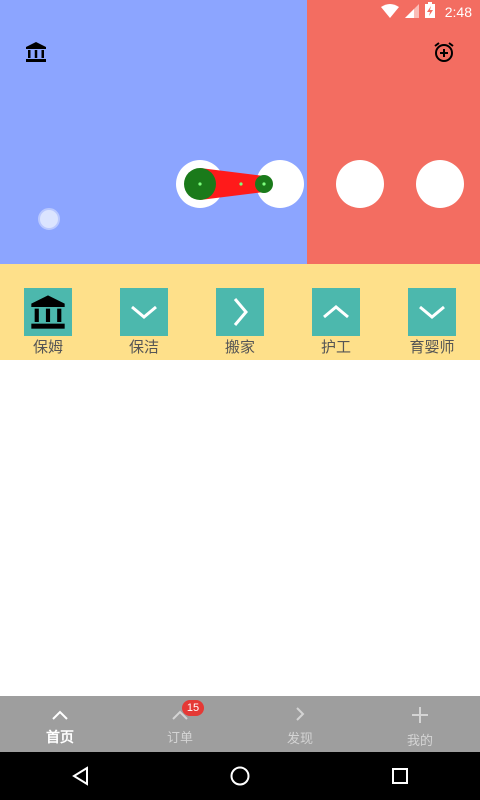  Describe the element at coordinates (420, 717) in the screenshot. I see `plus-icon` at that location.